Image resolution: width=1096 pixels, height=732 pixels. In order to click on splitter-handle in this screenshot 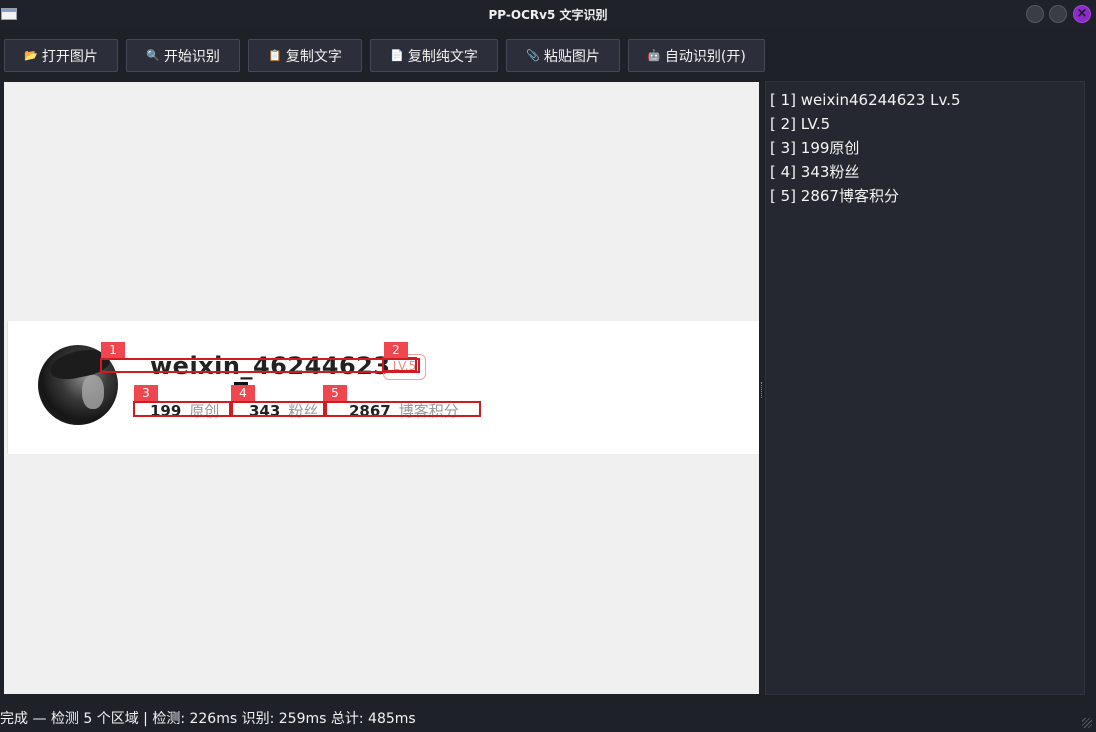, I will do `click(762, 390)`.